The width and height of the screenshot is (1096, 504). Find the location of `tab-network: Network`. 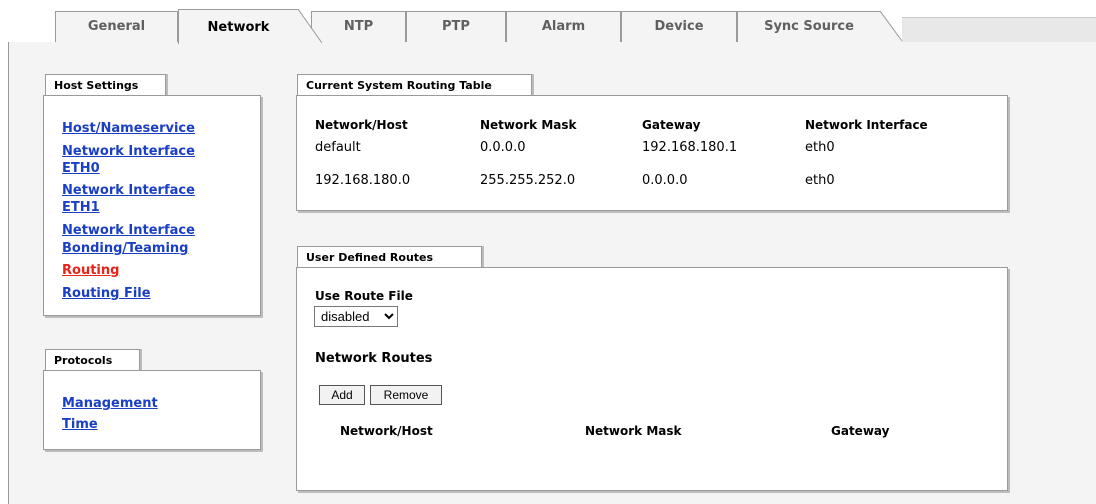

tab-network: Network is located at coordinates (238, 26).